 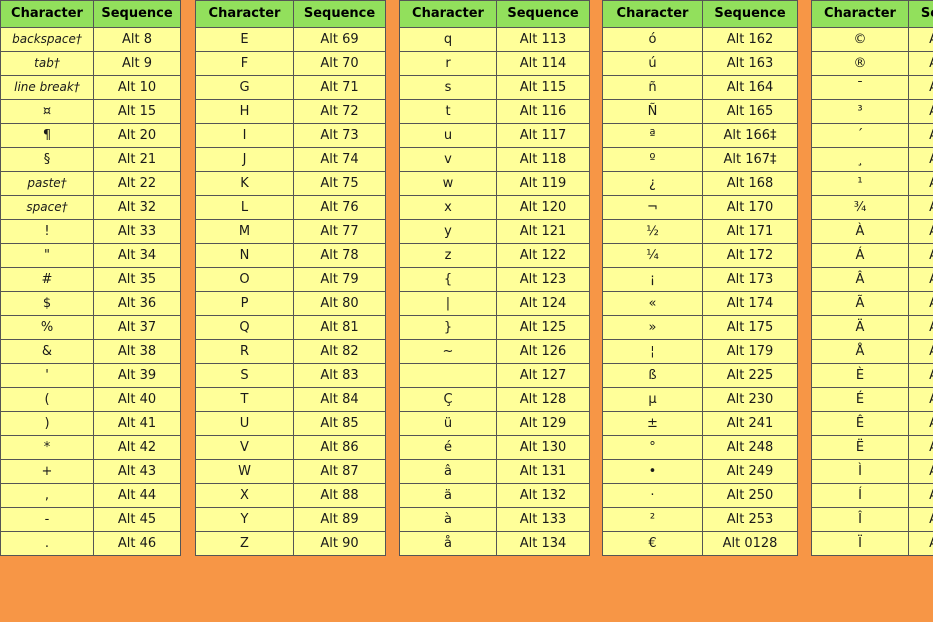 What do you see at coordinates (448, 423) in the screenshot?
I see `character-cell: ü` at bounding box center [448, 423].